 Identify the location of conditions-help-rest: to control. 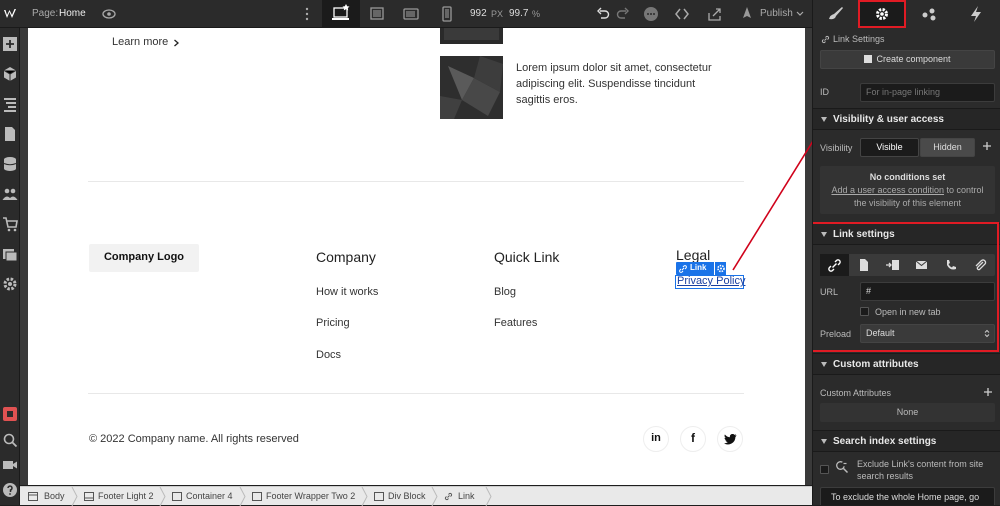
(964, 190).